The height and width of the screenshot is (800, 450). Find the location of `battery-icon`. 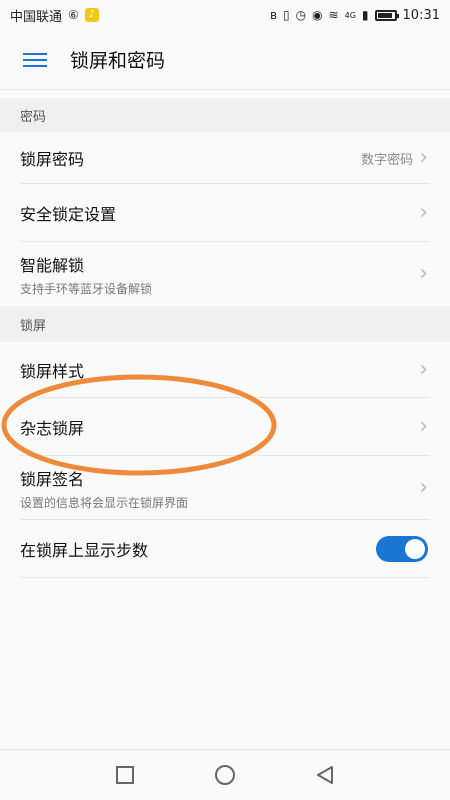

battery-icon is located at coordinates (386, 15).